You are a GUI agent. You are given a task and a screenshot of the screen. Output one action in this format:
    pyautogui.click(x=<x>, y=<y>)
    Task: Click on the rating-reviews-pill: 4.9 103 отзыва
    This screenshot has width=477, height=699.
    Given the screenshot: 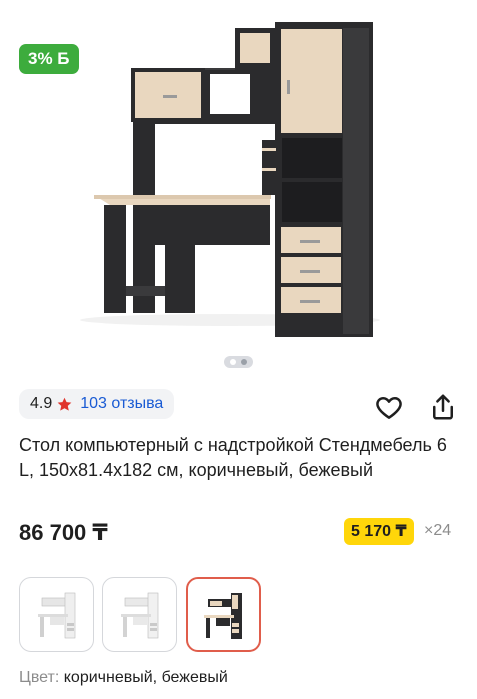 What is the action you would take?
    pyautogui.click(x=97, y=404)
    